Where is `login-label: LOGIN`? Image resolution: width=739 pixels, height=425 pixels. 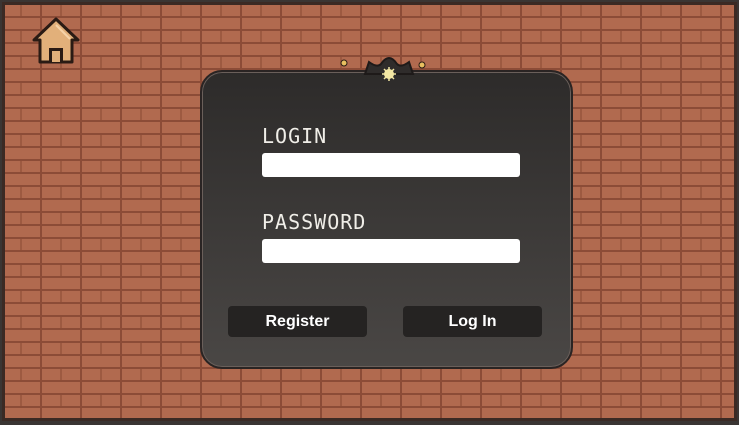 login-label: LOGIN is located at coordinates (295, 136).